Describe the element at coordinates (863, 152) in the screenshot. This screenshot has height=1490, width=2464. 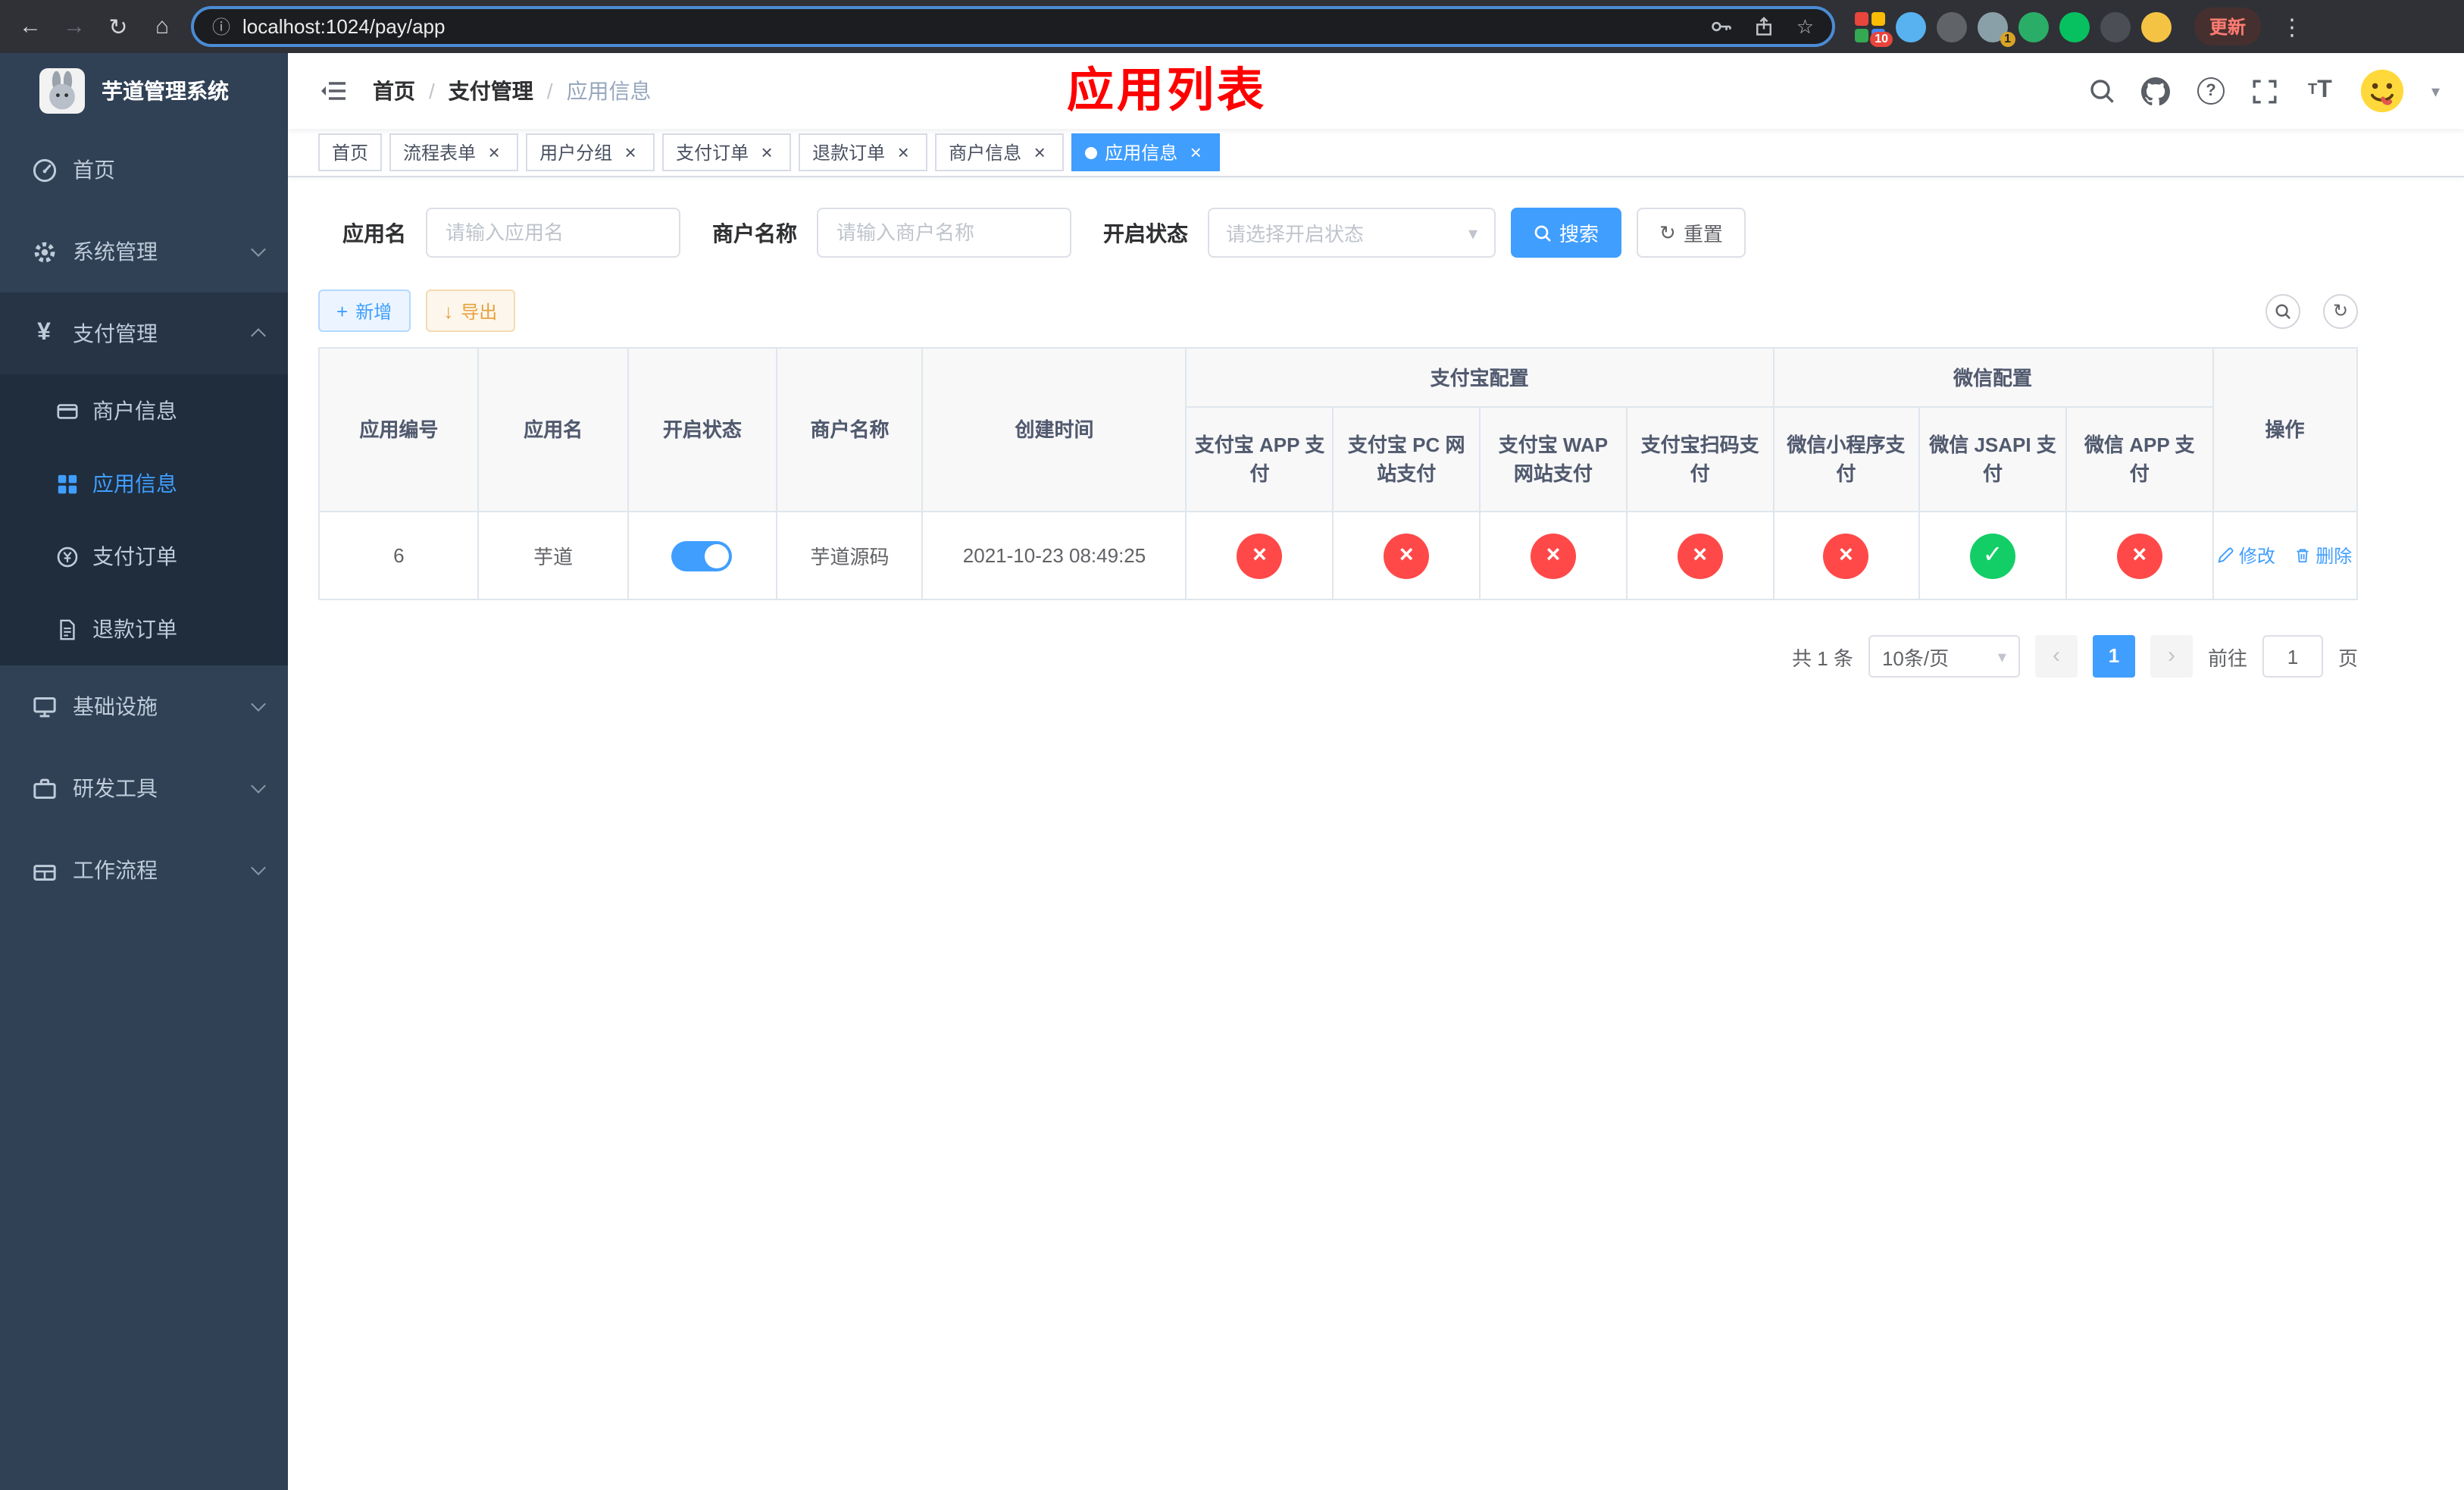
I see `tab-refund-order: 退款订单 ×` at that location.